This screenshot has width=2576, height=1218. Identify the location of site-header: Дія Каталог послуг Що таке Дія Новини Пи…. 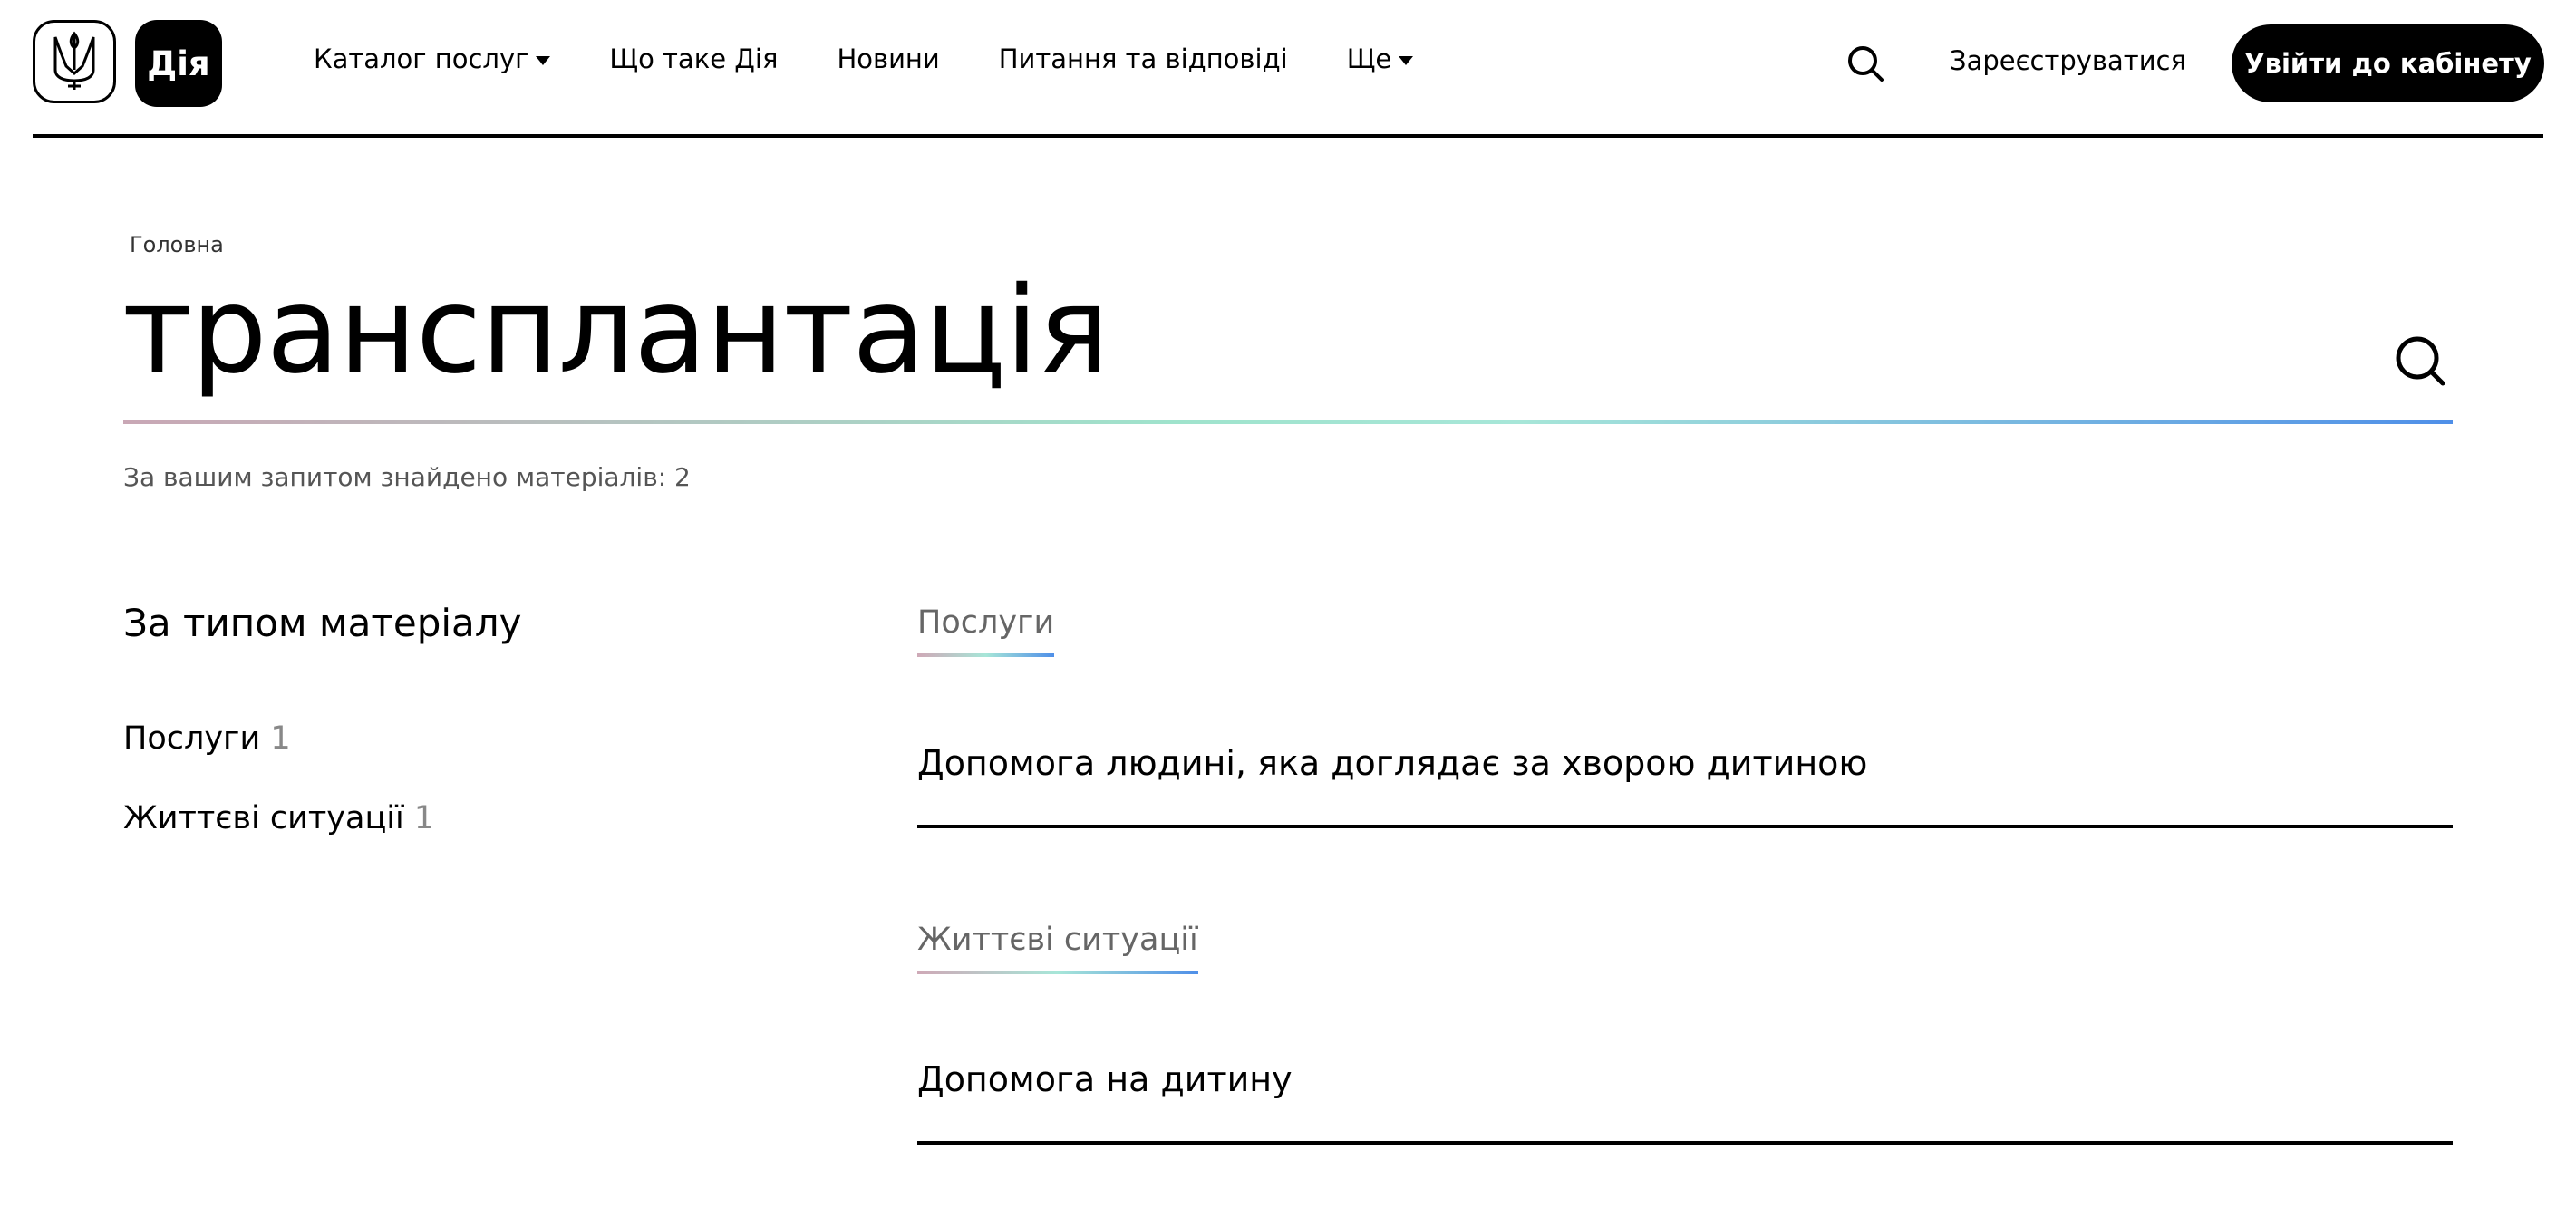
(1288, 69).